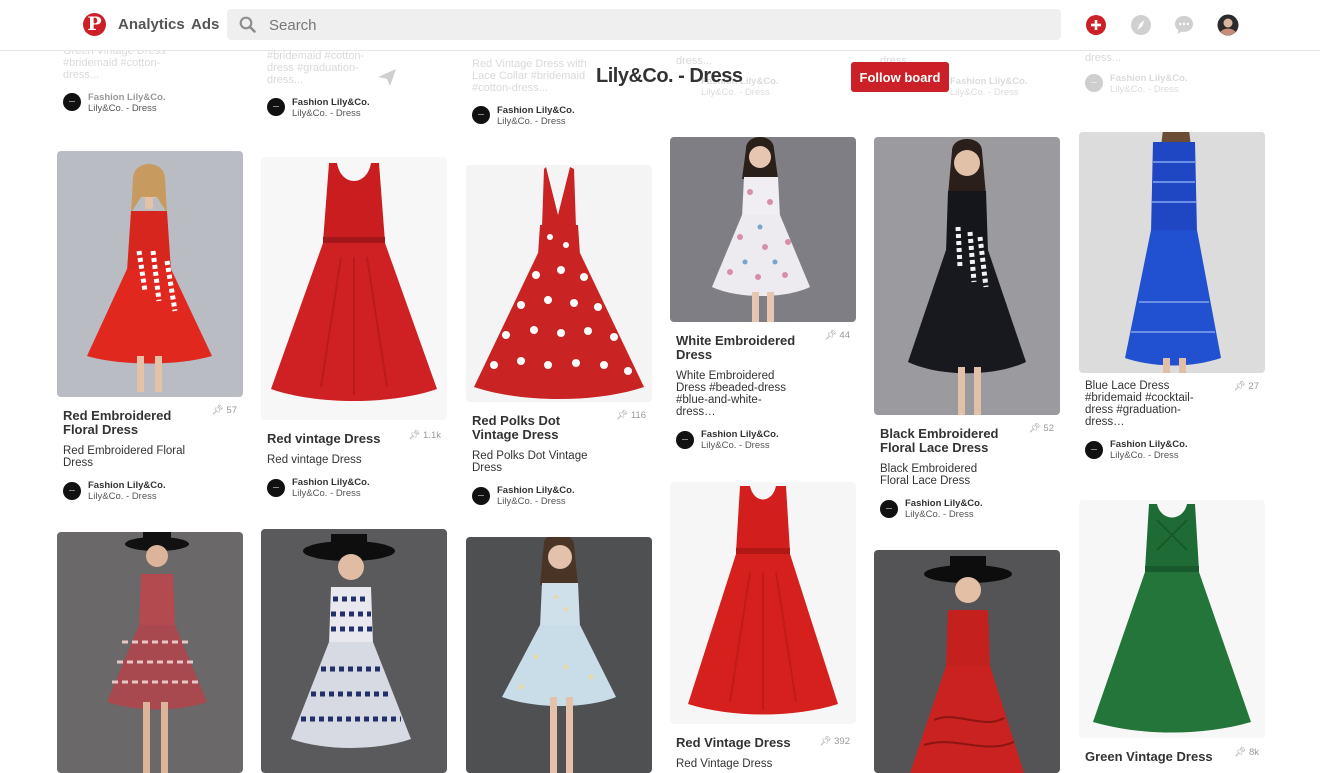 This screenshot has width=1320, height=773. Describe the element at coordinates (740, 743) in the screenshot. I see `pin-title: Red Vintage Dress` at that location.